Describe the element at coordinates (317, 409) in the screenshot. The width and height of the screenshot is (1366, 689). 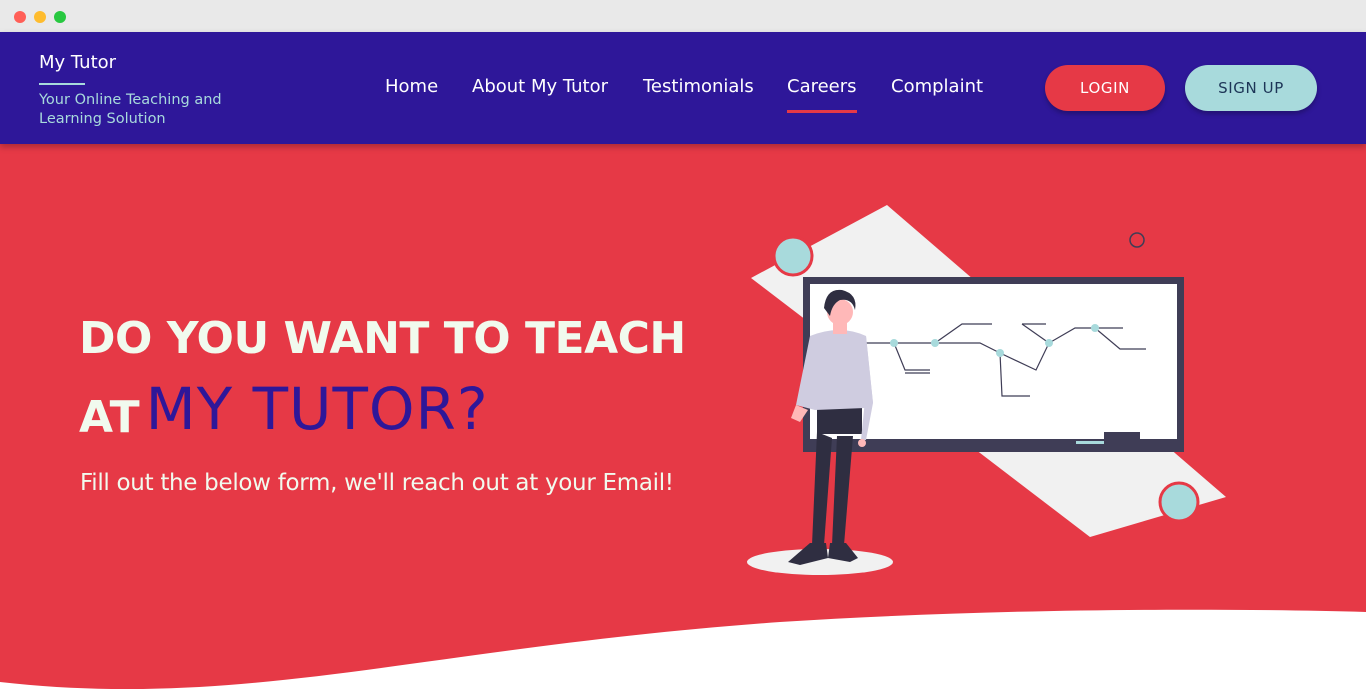
I see `hero-title-accent: MY TUTOR?` at that location.